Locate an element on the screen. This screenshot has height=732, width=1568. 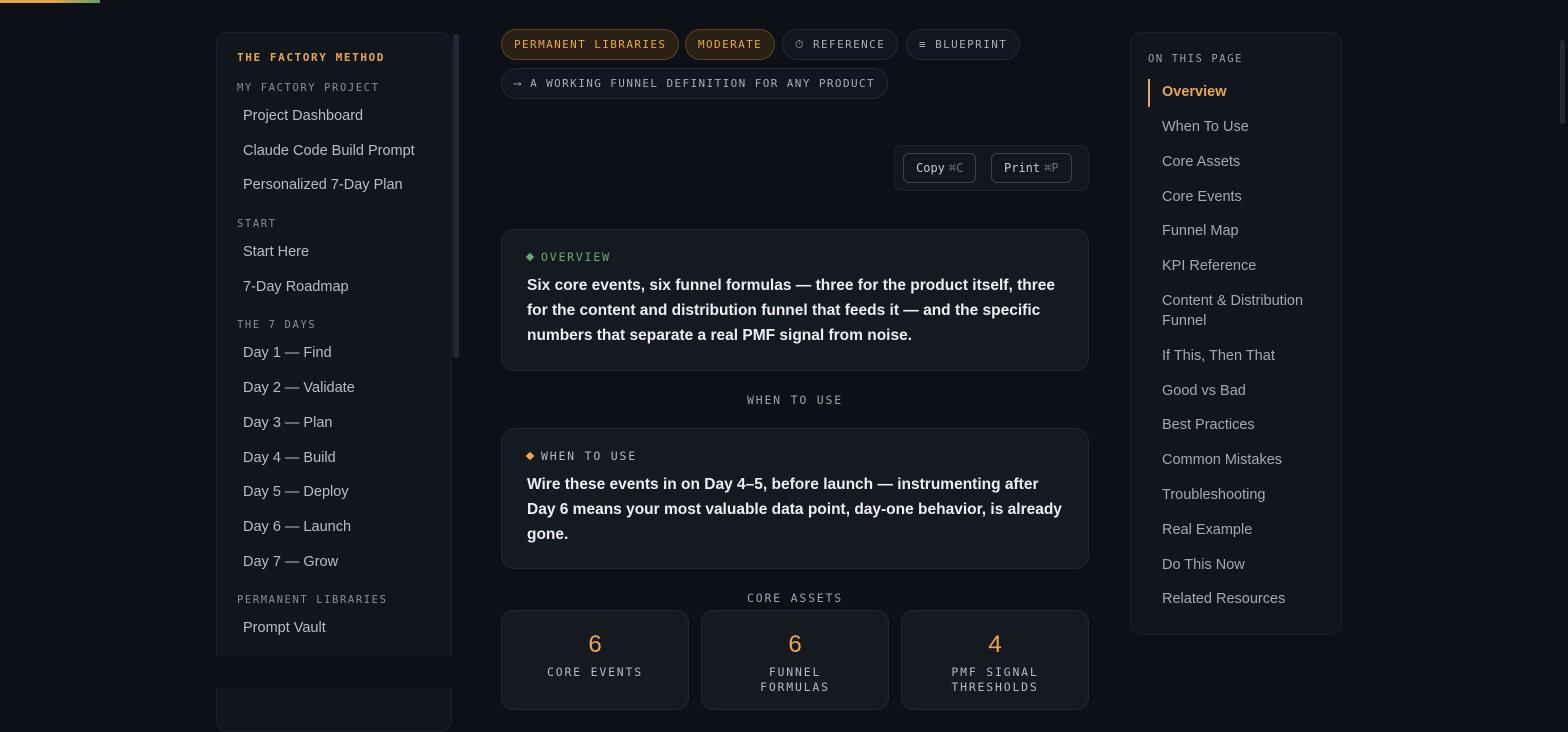
sidebar-scrollbar is located at coordinates (456, 196).